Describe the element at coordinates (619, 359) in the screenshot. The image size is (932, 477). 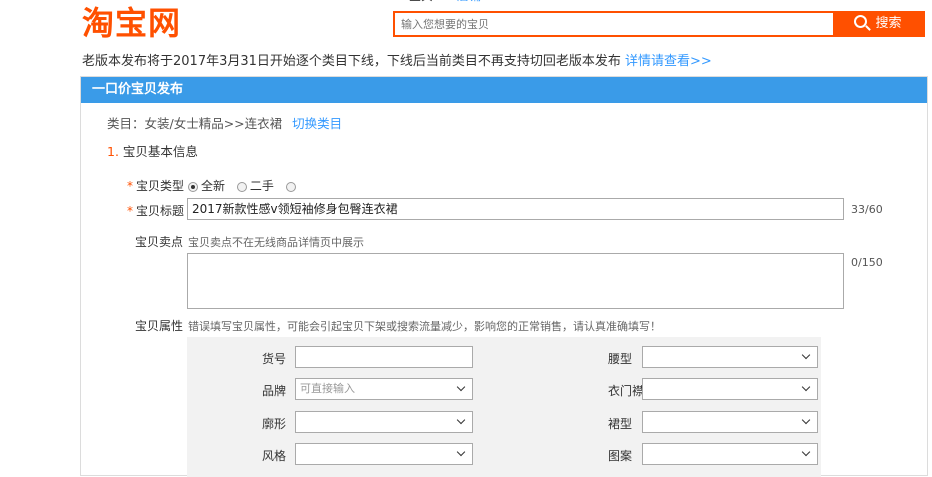
I see `attr-label-waist: 腰型` at that location.